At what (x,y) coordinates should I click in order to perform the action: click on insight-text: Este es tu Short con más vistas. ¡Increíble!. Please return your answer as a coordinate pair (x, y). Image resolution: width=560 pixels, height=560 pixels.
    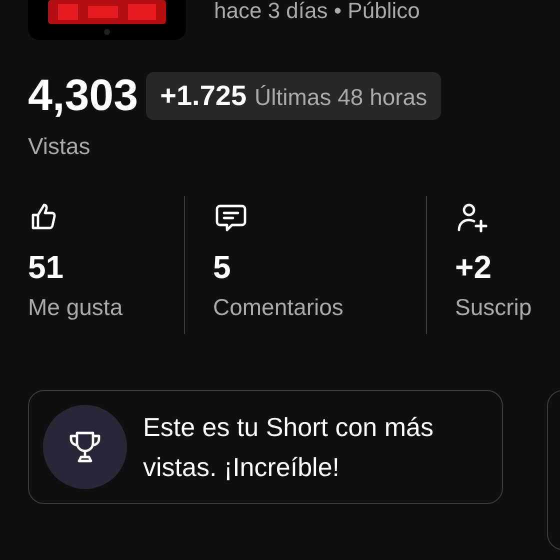
    Looking at the image, I should click on (288, 447).